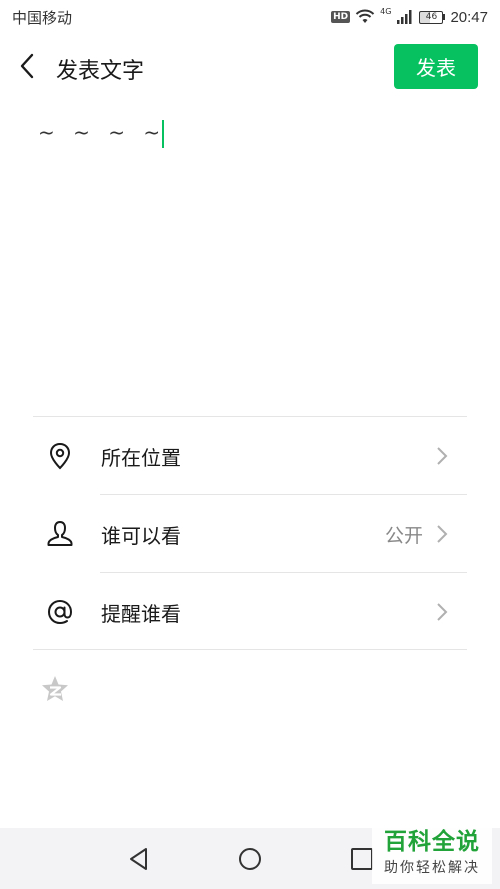  What do you see at coordinates (28, 66) in the screenshot?
I see `back-arrow-icon` at bounding box center [28, 66].